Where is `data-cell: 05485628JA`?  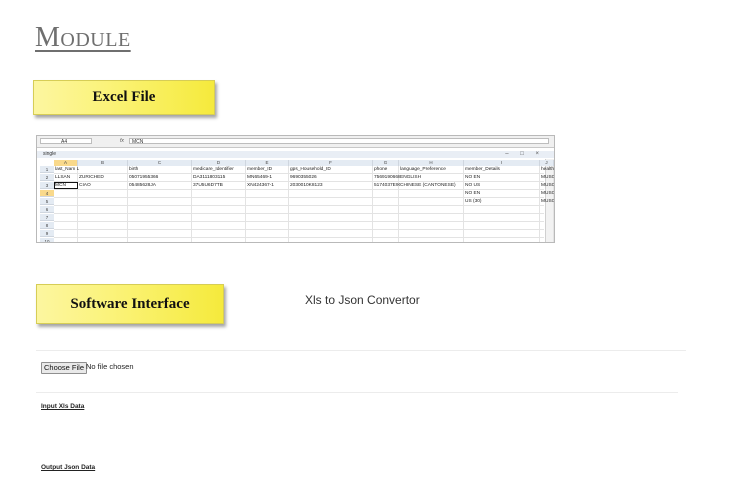
data-cell: 05485628JA is located at coordinates (160, 185).